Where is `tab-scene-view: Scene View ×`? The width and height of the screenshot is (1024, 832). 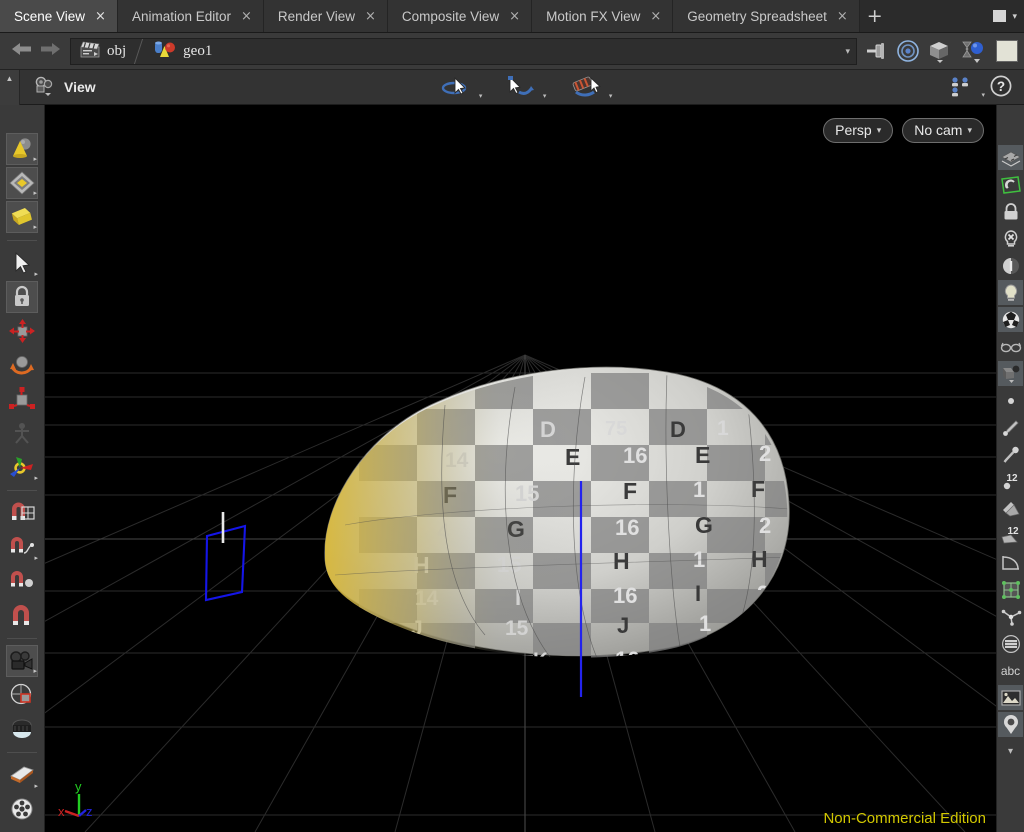
tab-scene-view: Scene View × is located at coordinates (59, 16).